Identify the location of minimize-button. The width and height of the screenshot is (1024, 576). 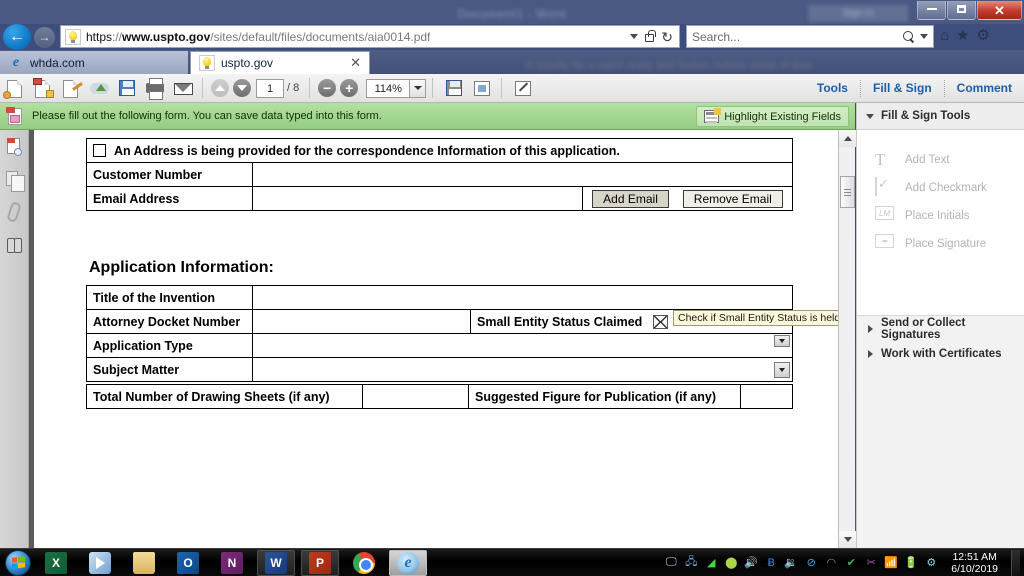
(931, 10).